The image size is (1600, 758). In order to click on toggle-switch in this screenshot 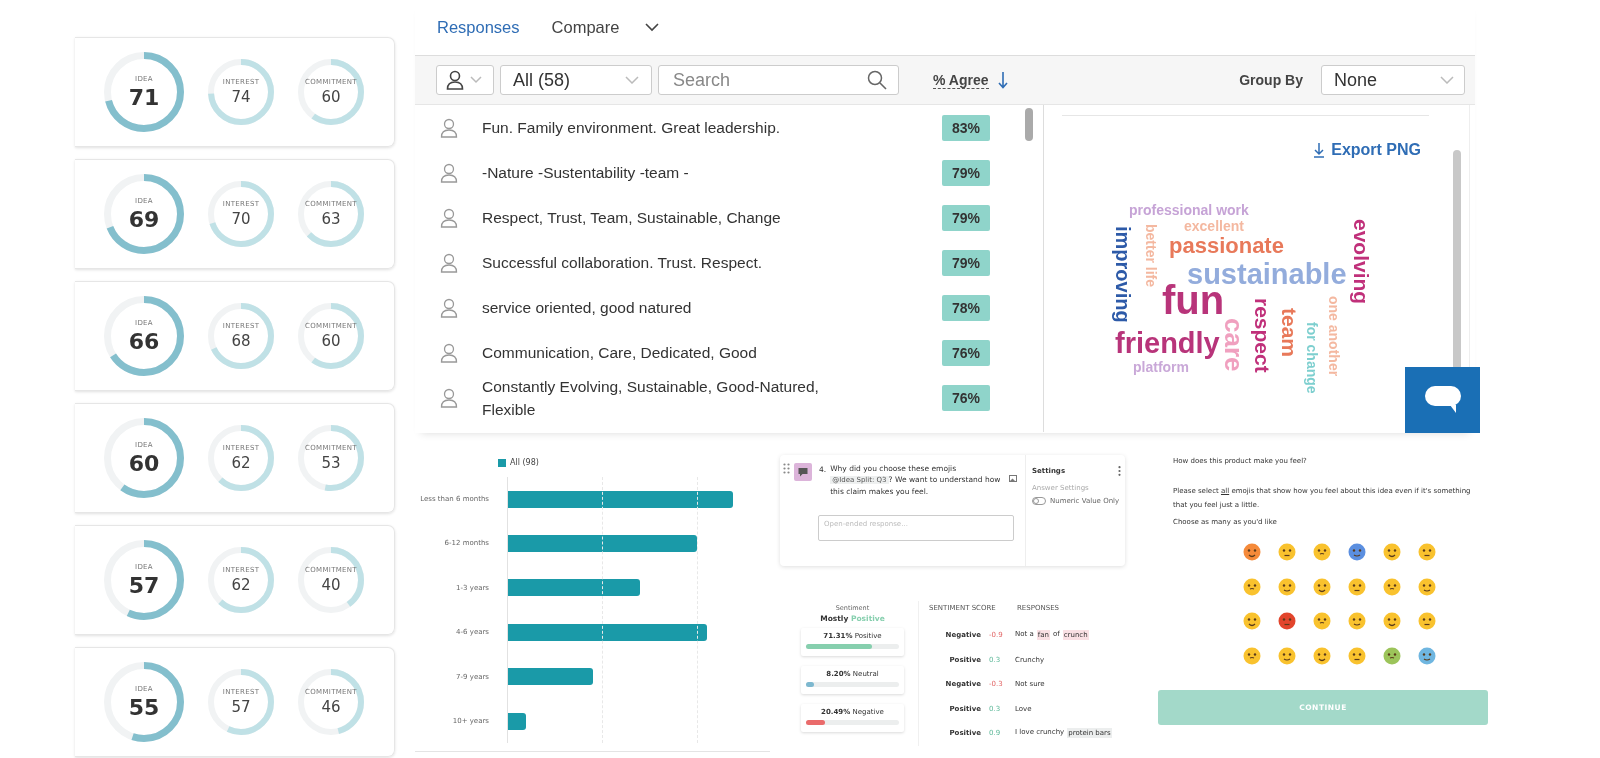, I will do `click(1039, 501)`.